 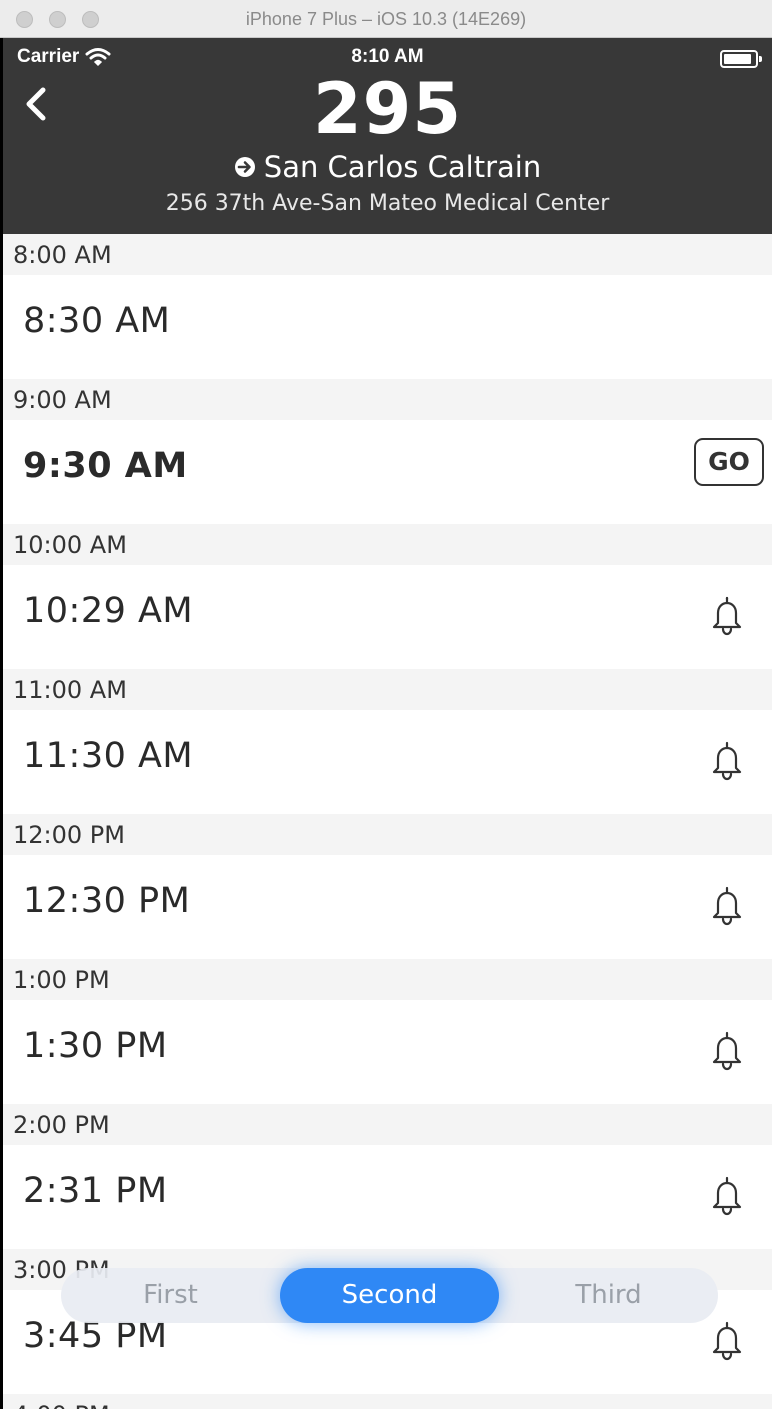 I want to click on status-time: 8:10 AM, so click(x=387, y=56).